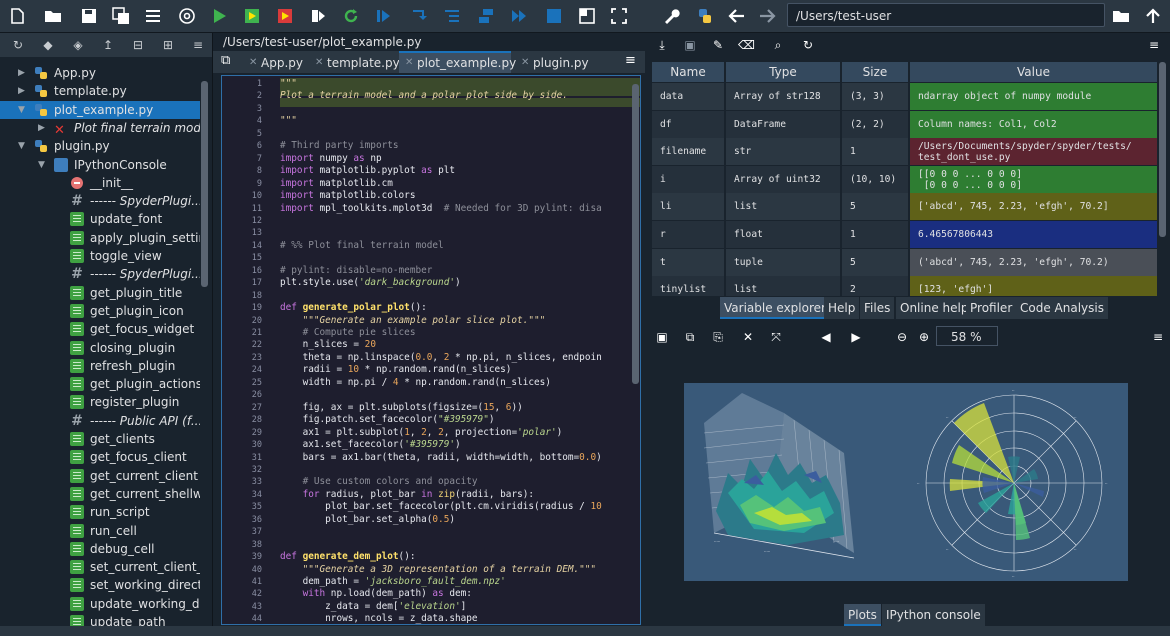  What do you see at coordinates (225, 60) in the screenshot?
I see `browse-tabs-icon: ⧉` at bounding box center [225, 60].